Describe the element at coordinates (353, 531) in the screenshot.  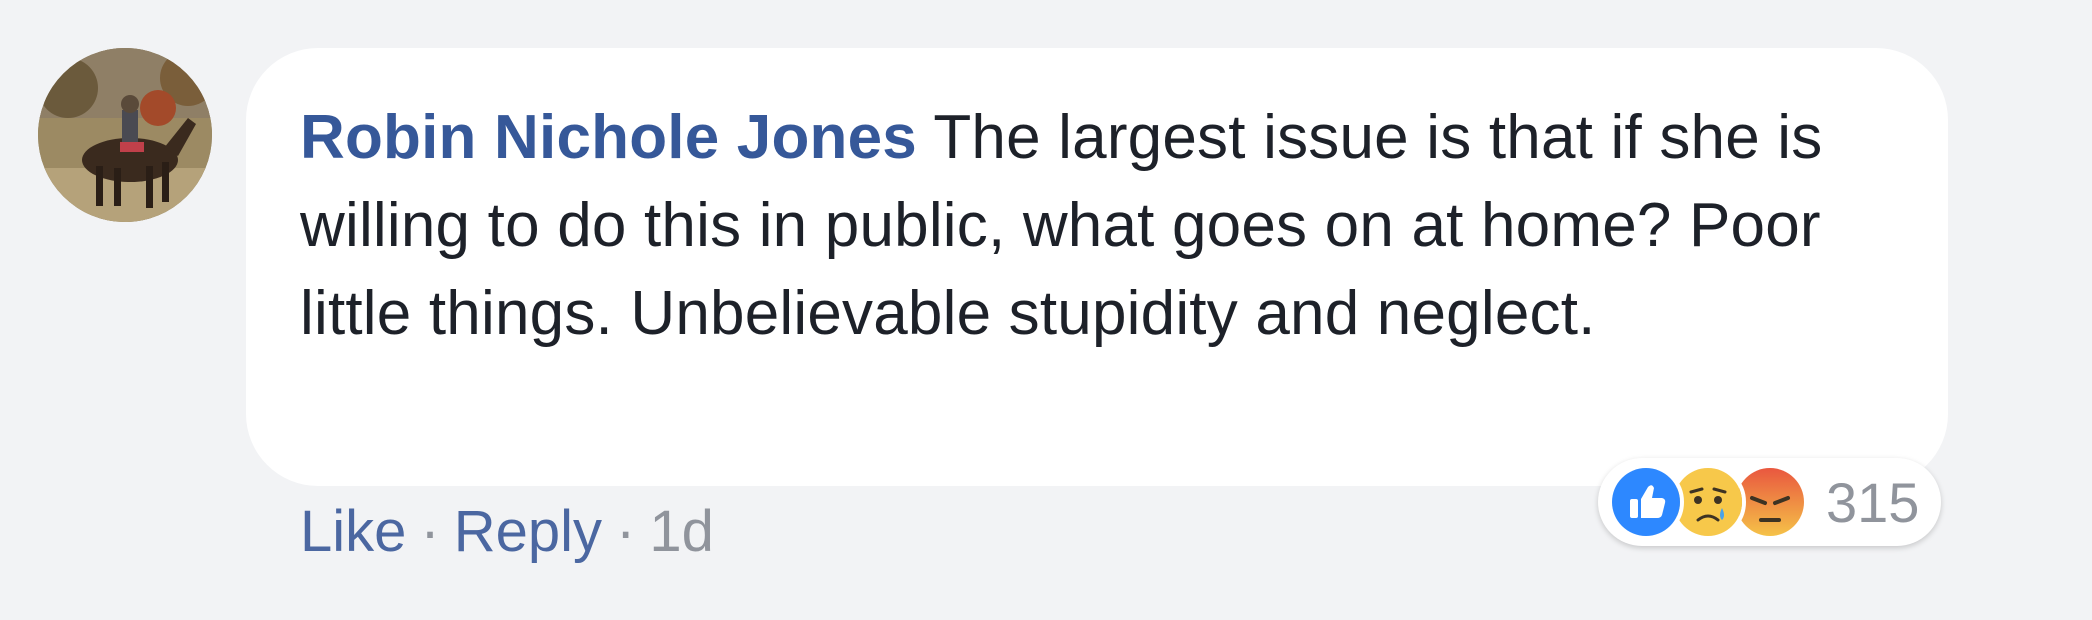
I see `like-link: Like` at that location.